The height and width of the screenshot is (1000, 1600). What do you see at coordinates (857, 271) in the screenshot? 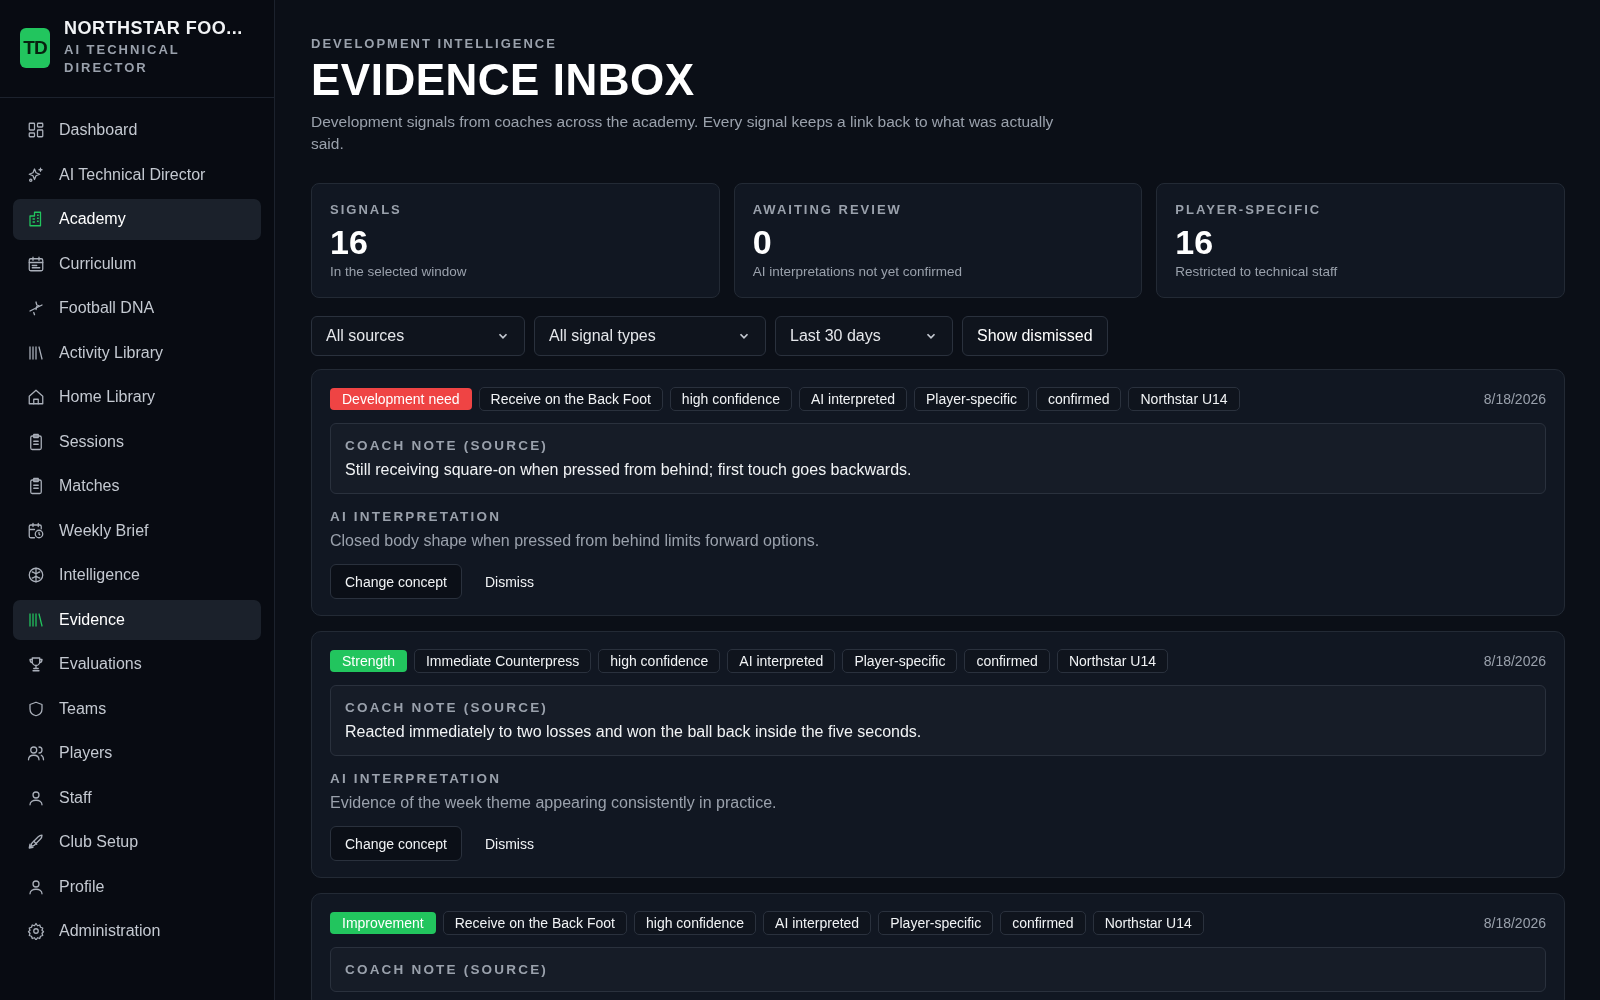
I see `stat-caption: AI interpretations not yet confirmed` at bounding box center [857, 271].